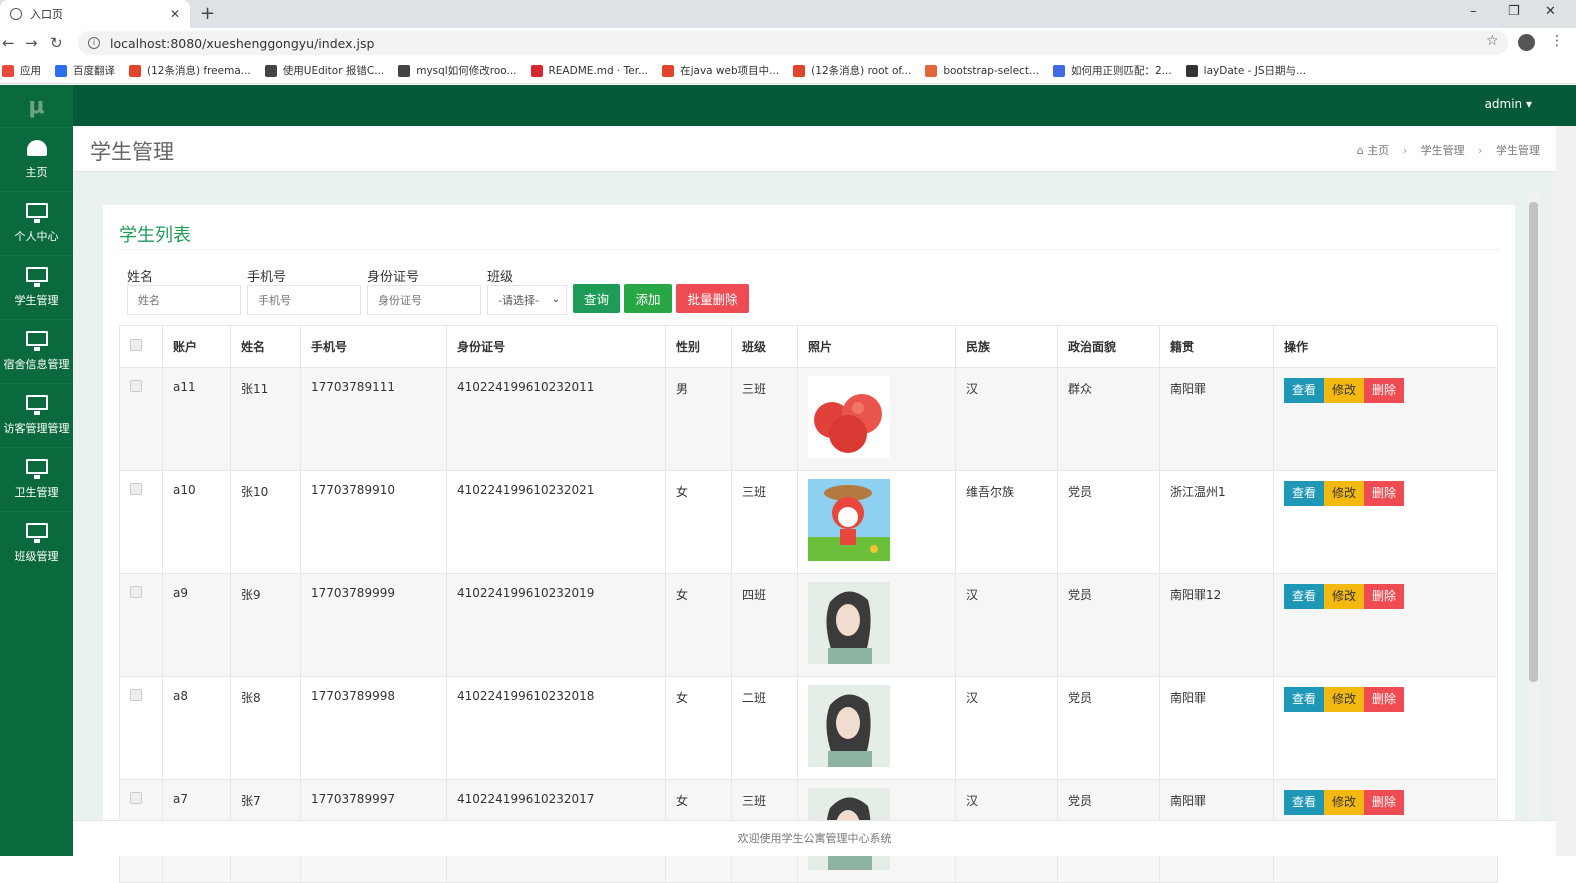 The image size is (1576, 883). I want to click on cell-class: 三班, so click(764, 522).